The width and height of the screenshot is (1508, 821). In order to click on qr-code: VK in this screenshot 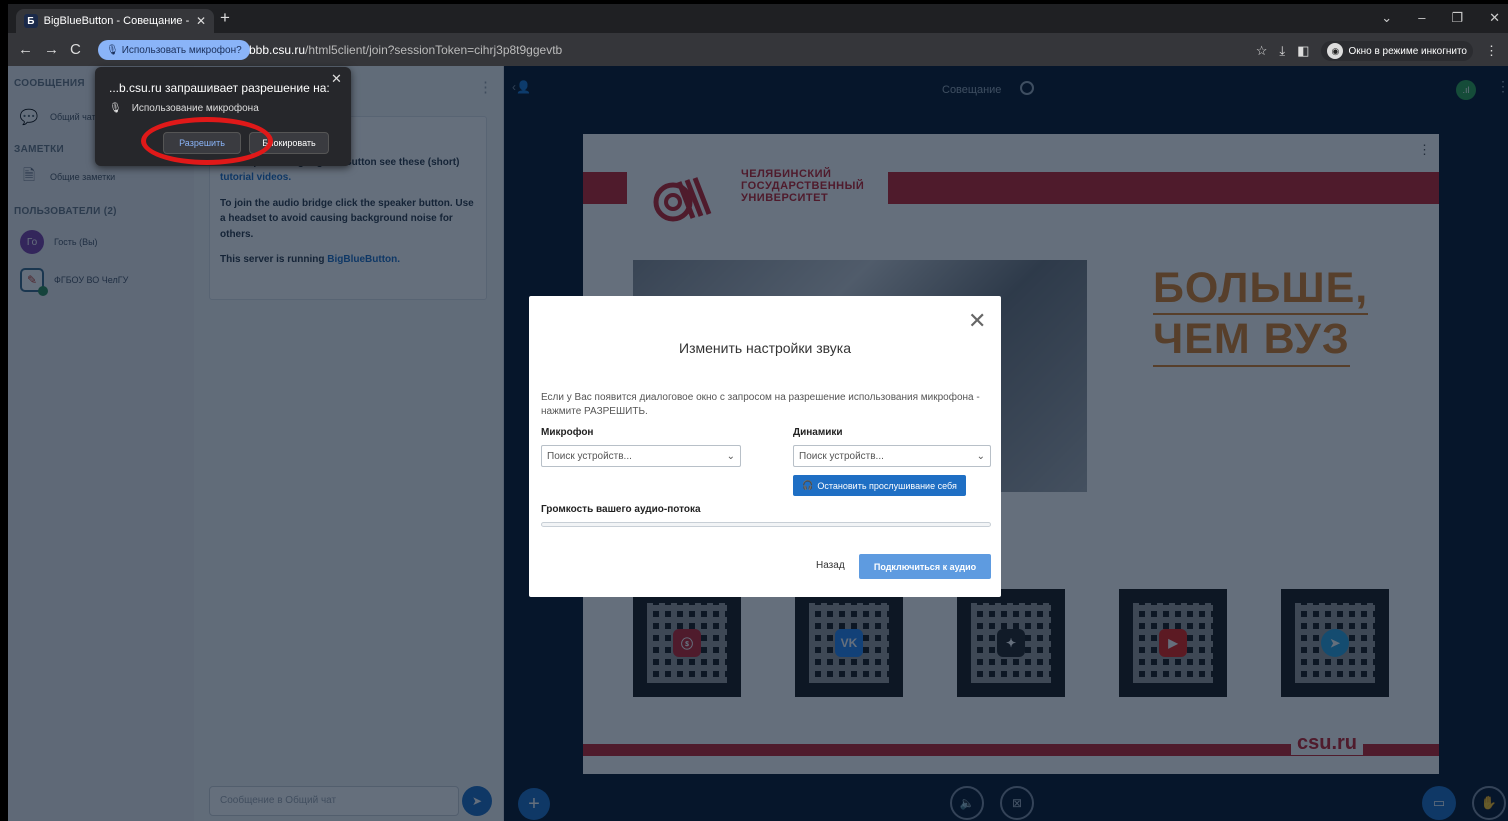, I will do `click(849, 643)`.